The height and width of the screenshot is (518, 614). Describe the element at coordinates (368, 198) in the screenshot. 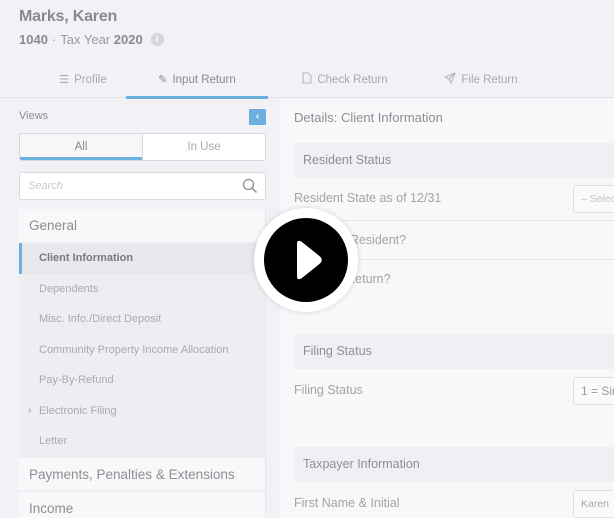

I see `field-label: Resident State as of 12/31` at that location.